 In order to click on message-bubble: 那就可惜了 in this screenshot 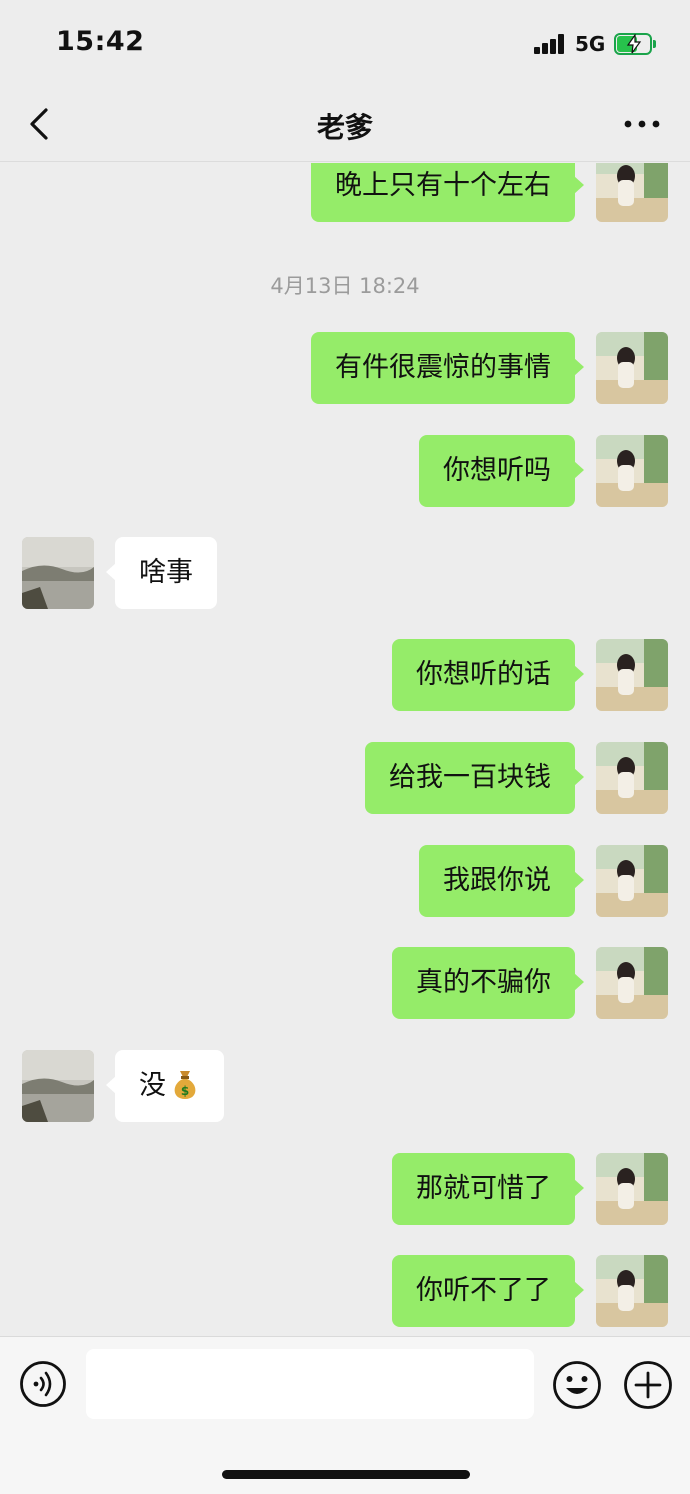, I will do `click(488, 1189)`.